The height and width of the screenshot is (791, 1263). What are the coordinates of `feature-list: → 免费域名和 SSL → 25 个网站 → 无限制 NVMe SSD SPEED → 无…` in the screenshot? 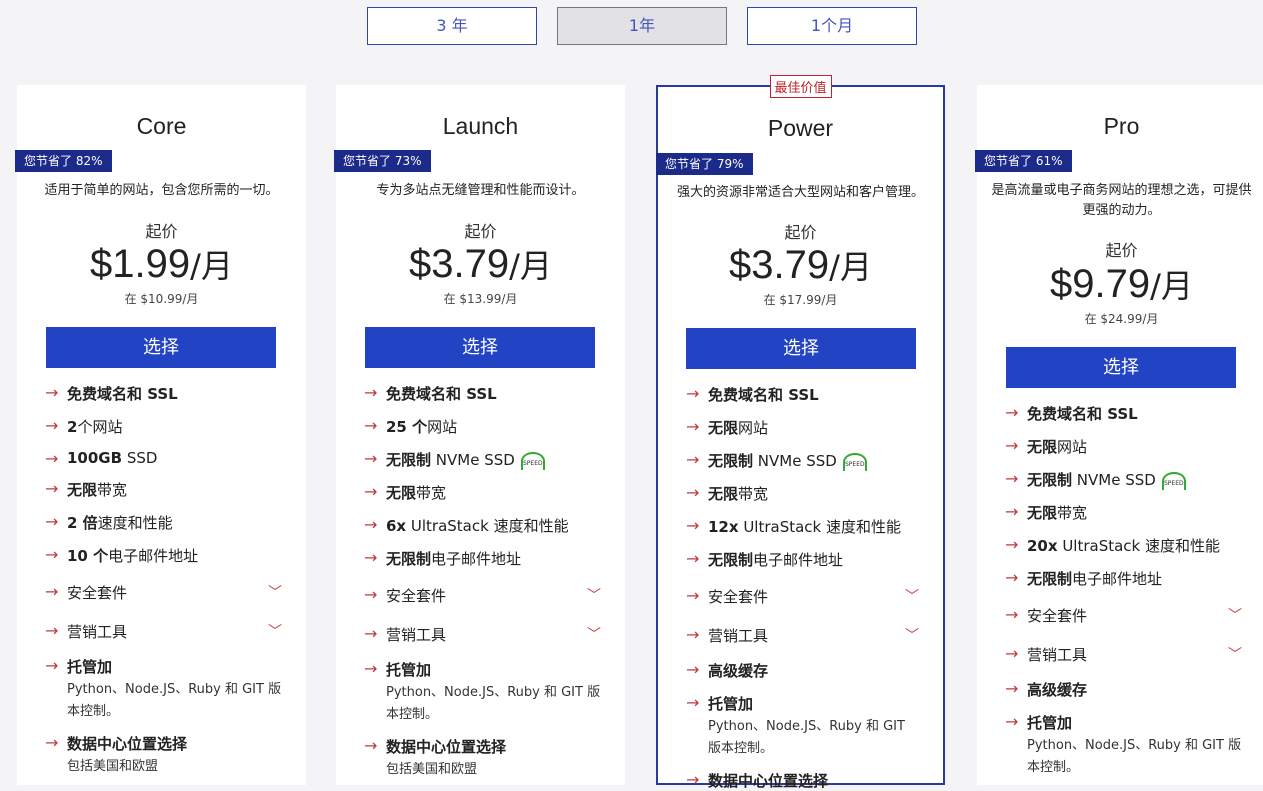 It's located at (482, 582).